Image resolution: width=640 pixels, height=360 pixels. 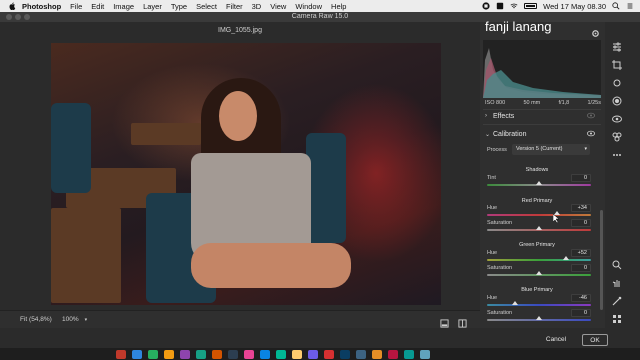 I want to click on menu-file: File, so click(x=76, y=6).